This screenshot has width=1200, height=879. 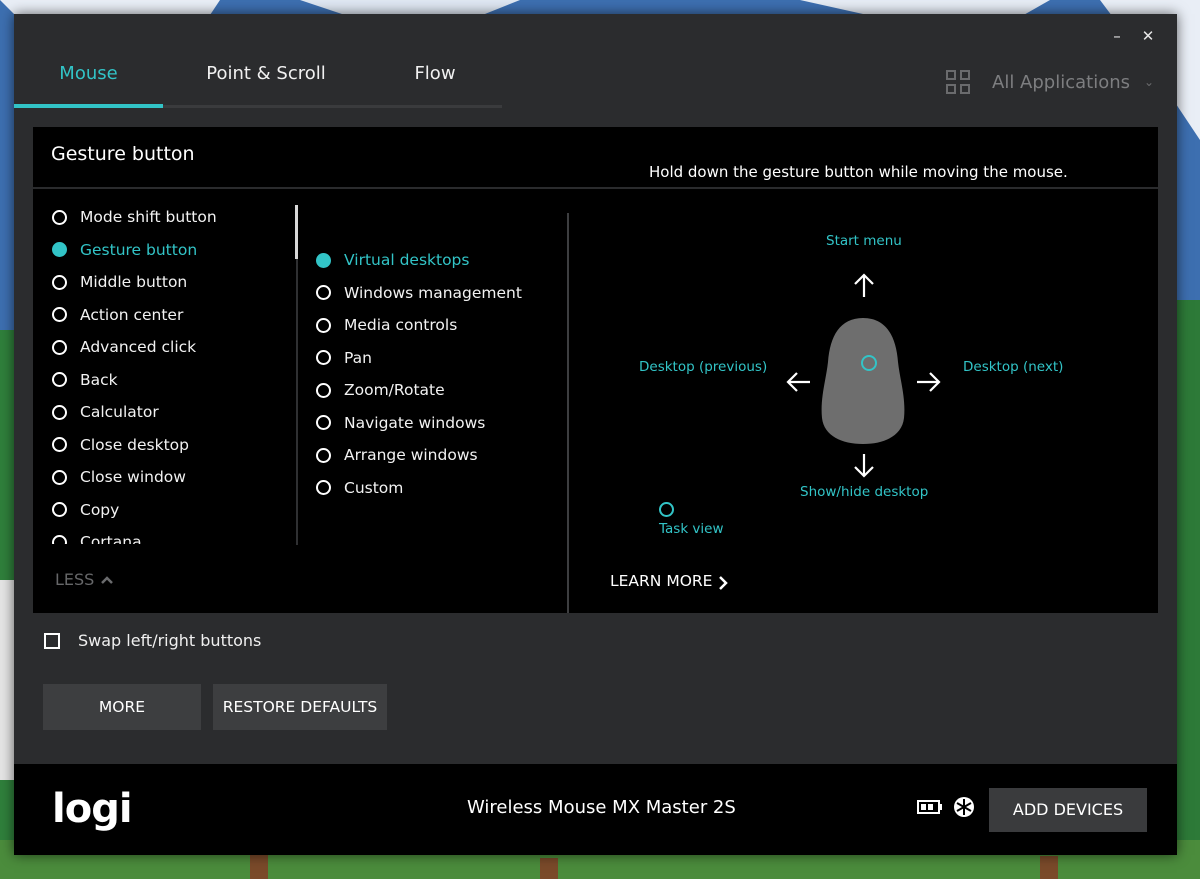 What do you see at coordinates (92, 809) in the screenshot?
I see `logi-logo: logi` at bounding box center [92, 809].